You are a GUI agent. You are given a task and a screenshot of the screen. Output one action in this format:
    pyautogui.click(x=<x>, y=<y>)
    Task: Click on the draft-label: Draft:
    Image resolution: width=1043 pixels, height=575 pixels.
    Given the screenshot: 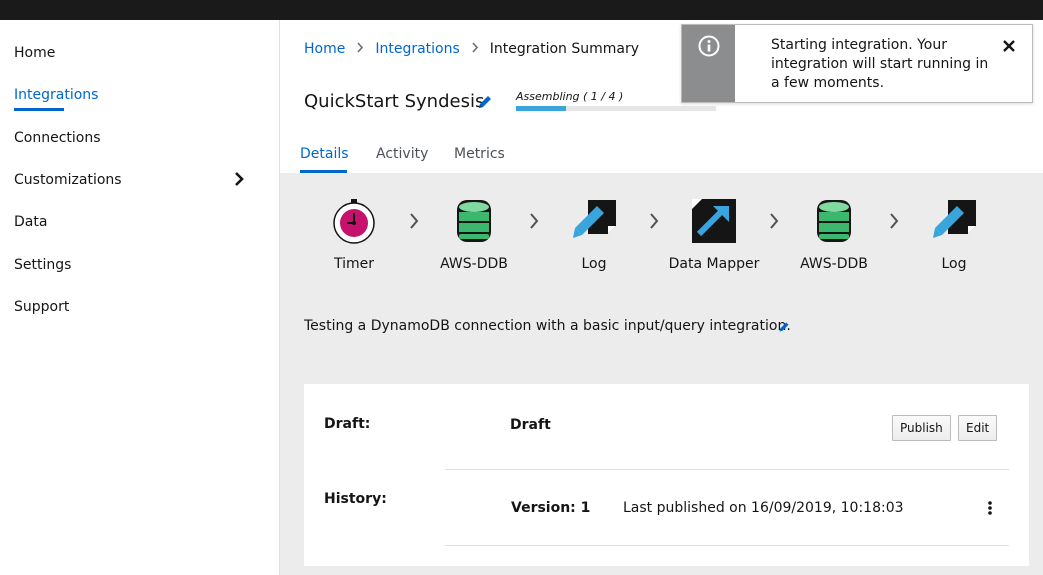 What is the action you would take?
    pyautogui.click(x=347, y=424)
    